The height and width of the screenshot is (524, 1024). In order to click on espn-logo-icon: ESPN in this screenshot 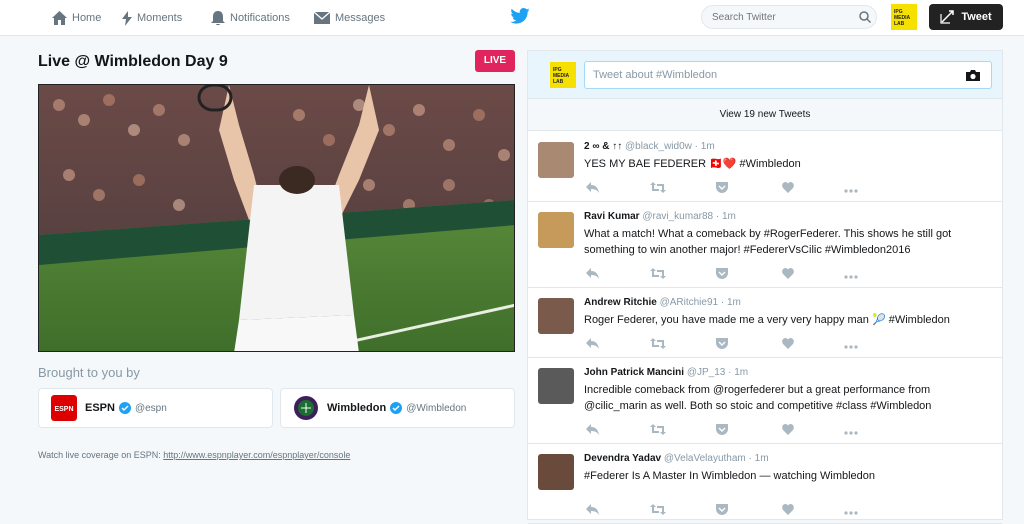, I will do `click(64, 408)`.